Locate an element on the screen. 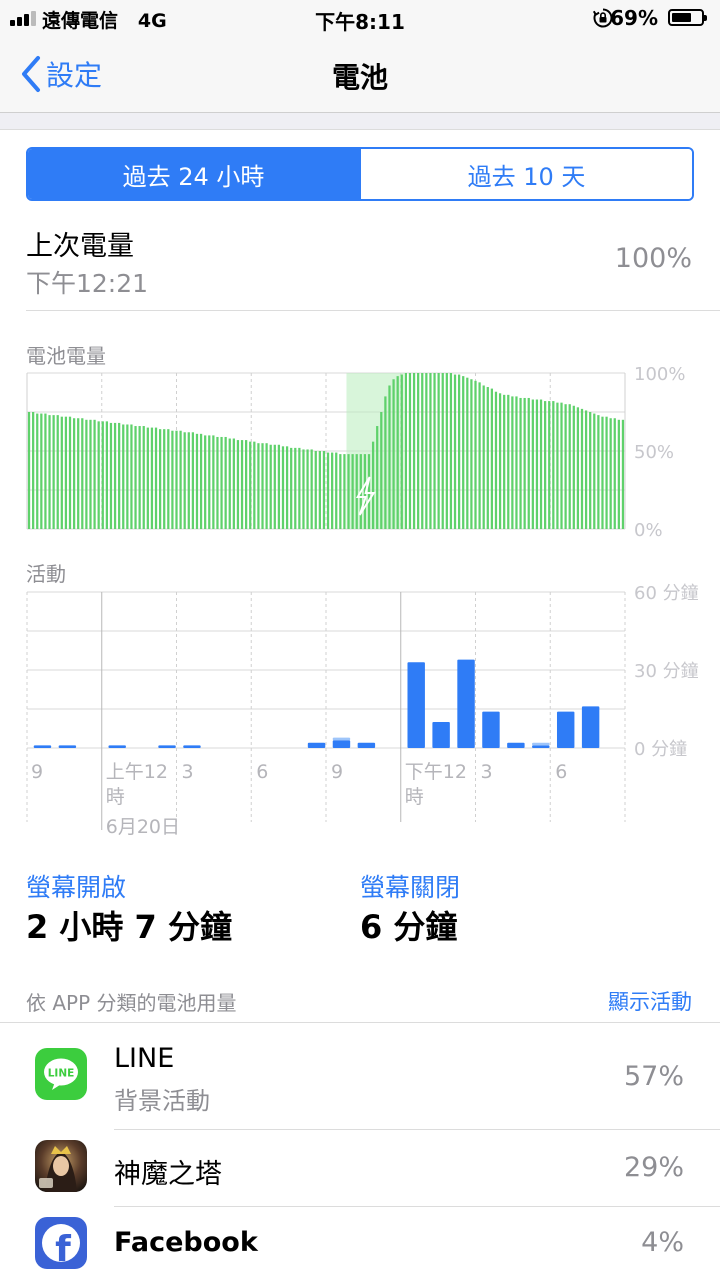 The image size is (720, 1280). y-tick-label: 0% is located at coordinates (648, 530).